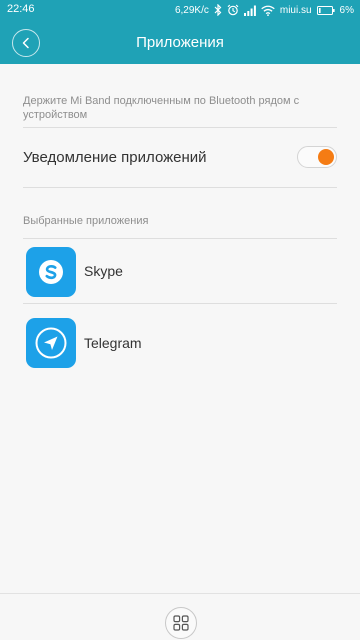 The height and width of the screenshot is (640, 360). I want to click on alarm-icon, so click(233, 10).